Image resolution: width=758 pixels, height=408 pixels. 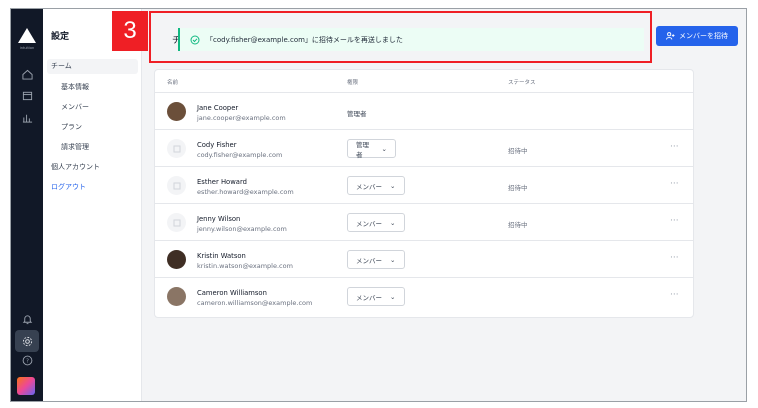 What do you see at coordinates (245, 192) in the screenshot?
I see `member-email: esther.howard@example.com` at bounding box center [245, 192].